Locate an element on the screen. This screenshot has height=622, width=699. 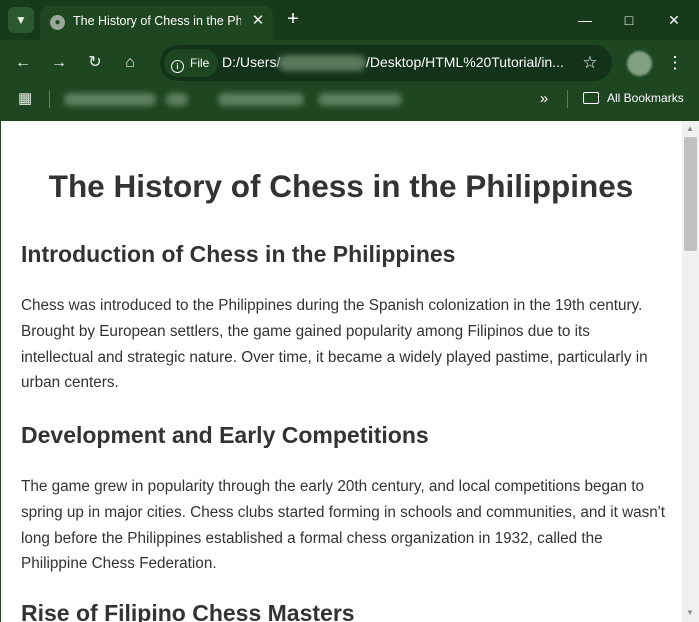
plus-icon: + is located at coordinates (293, 19).